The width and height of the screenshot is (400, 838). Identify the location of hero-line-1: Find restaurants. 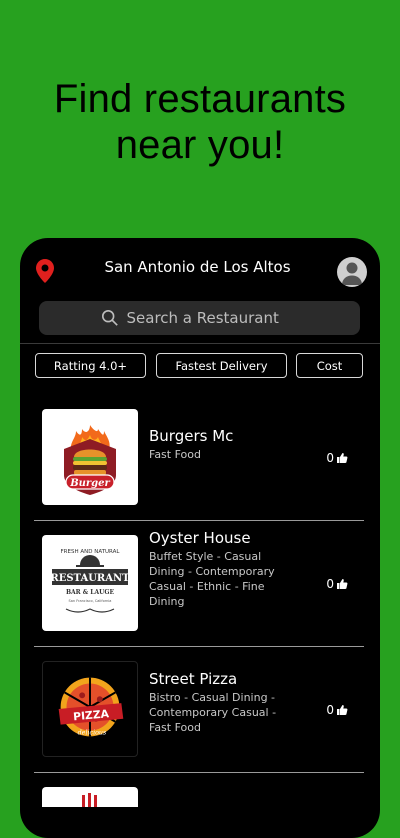
(200, 99).